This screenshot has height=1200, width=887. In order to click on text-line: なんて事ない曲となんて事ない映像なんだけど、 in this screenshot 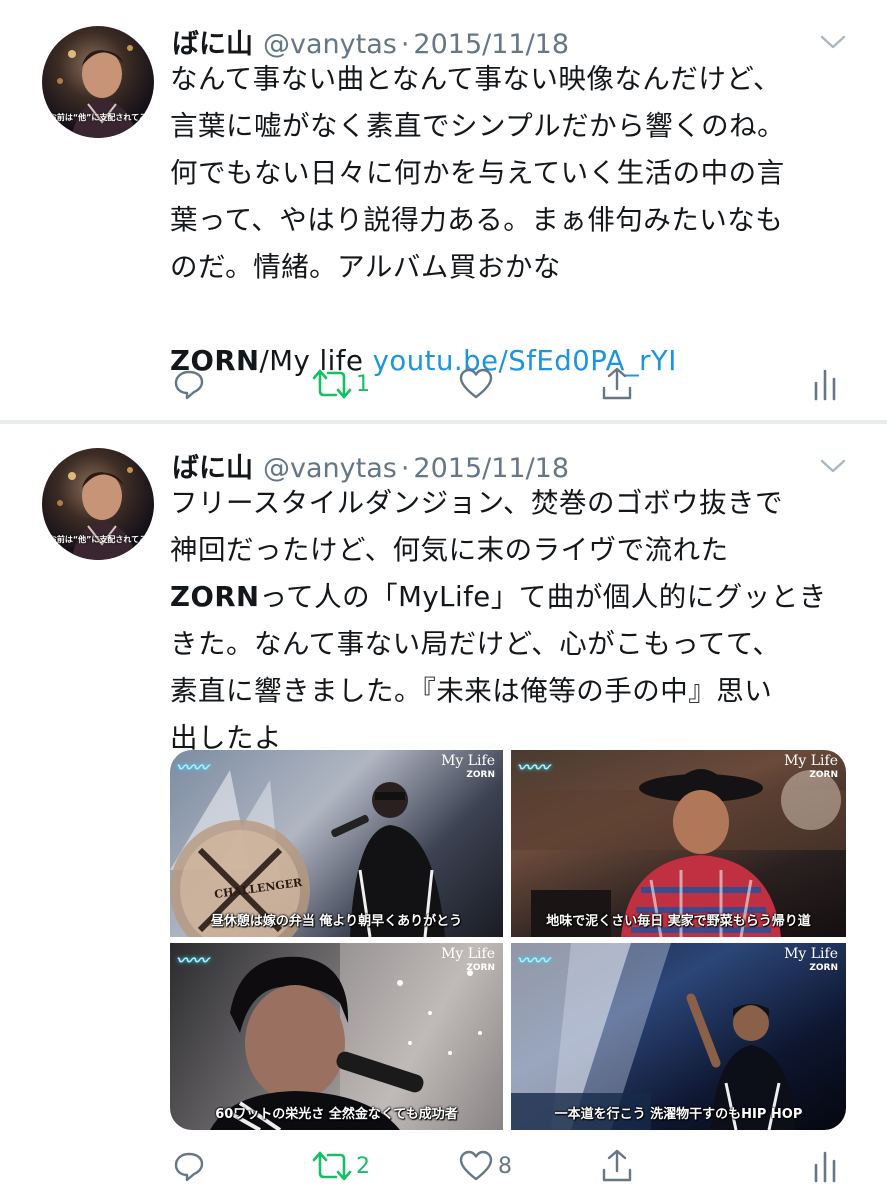, I will do `click(476, 79)`.